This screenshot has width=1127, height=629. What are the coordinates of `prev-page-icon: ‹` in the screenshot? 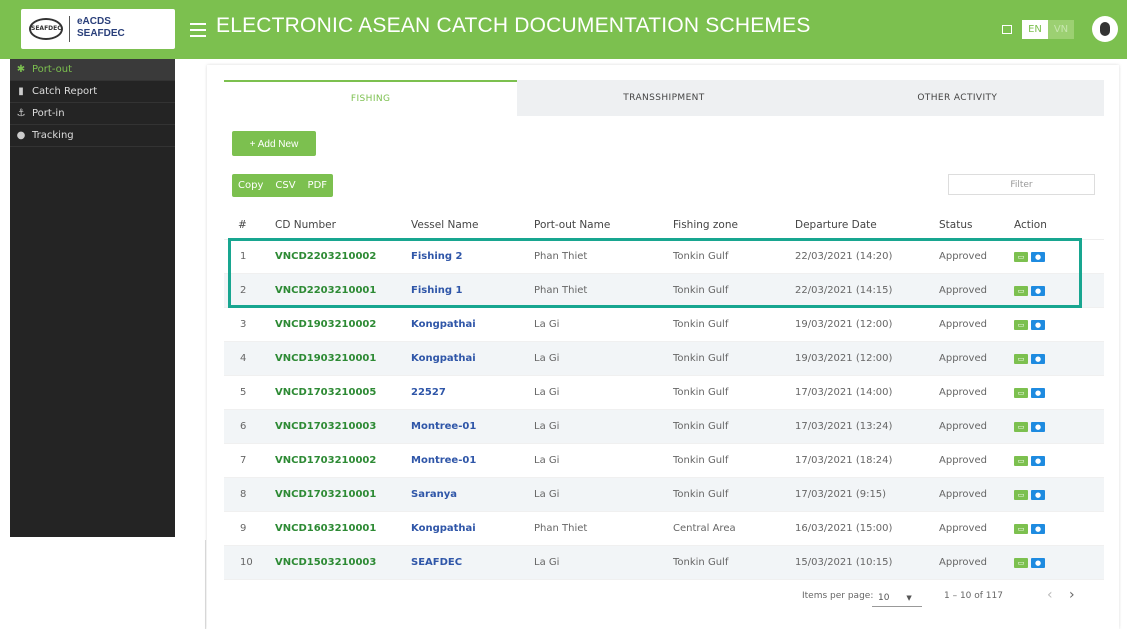 It's located at (1050, 595).